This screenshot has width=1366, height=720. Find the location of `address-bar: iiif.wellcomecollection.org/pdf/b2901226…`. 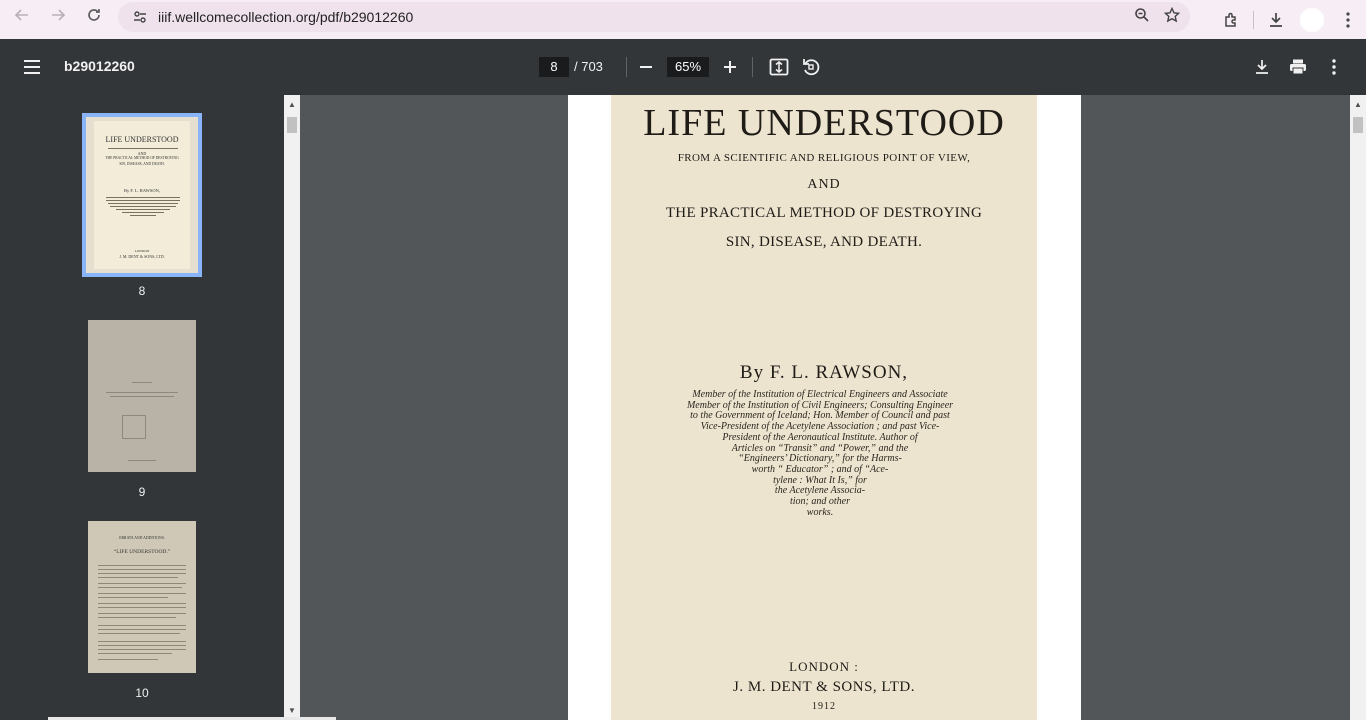

address-bar: iiif.wellcomecollection.org/pdf/b2901226… is located at coordinates (654, 17).